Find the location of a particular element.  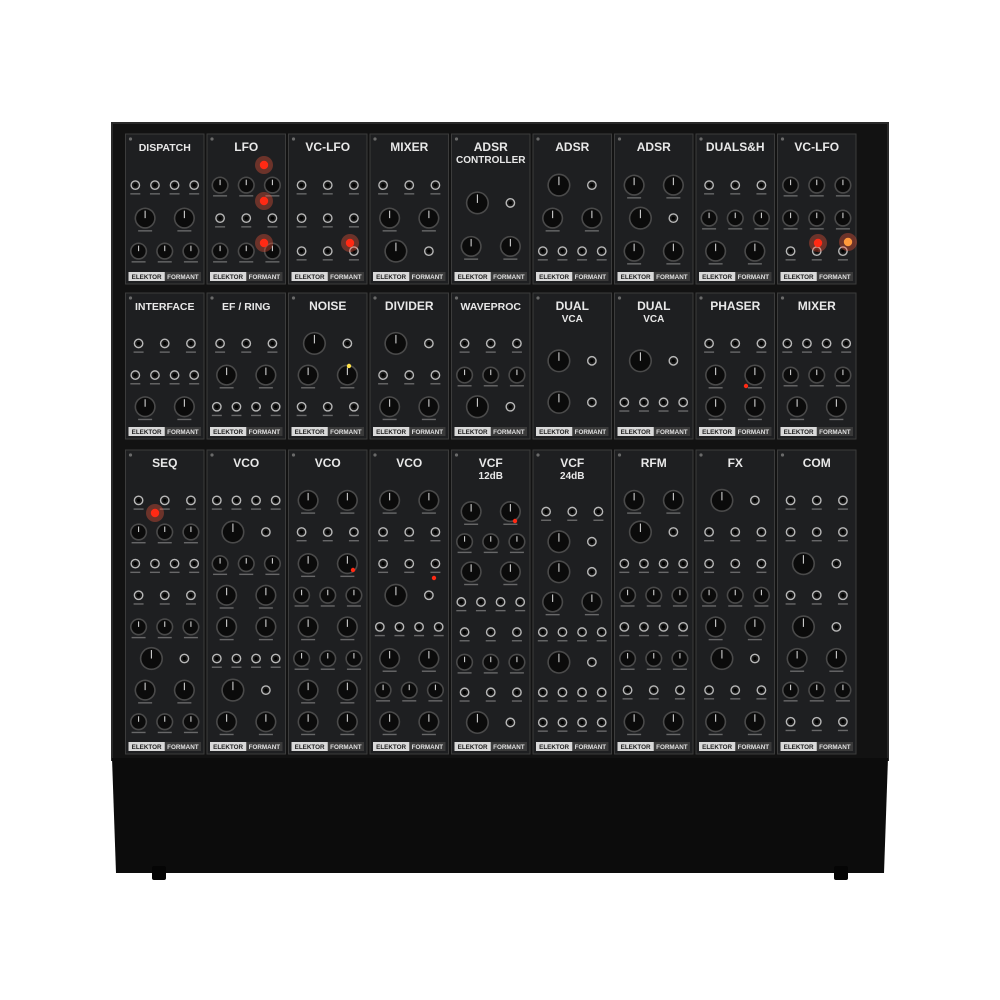

module-panel: DIVIDER ELEKTOR FORMANT is located at coordinates (409, 366).